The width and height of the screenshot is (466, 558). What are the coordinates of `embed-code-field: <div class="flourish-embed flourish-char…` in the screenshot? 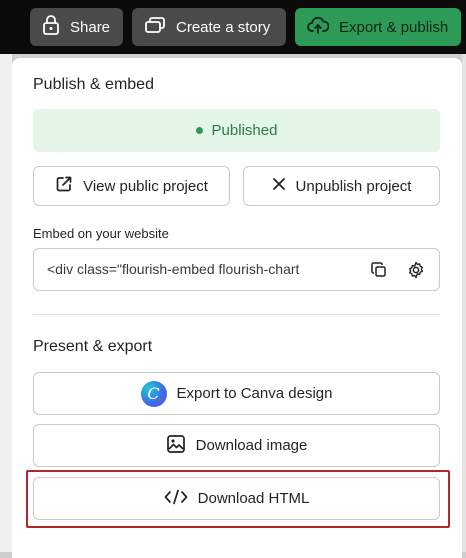 It's located at (236, 269).